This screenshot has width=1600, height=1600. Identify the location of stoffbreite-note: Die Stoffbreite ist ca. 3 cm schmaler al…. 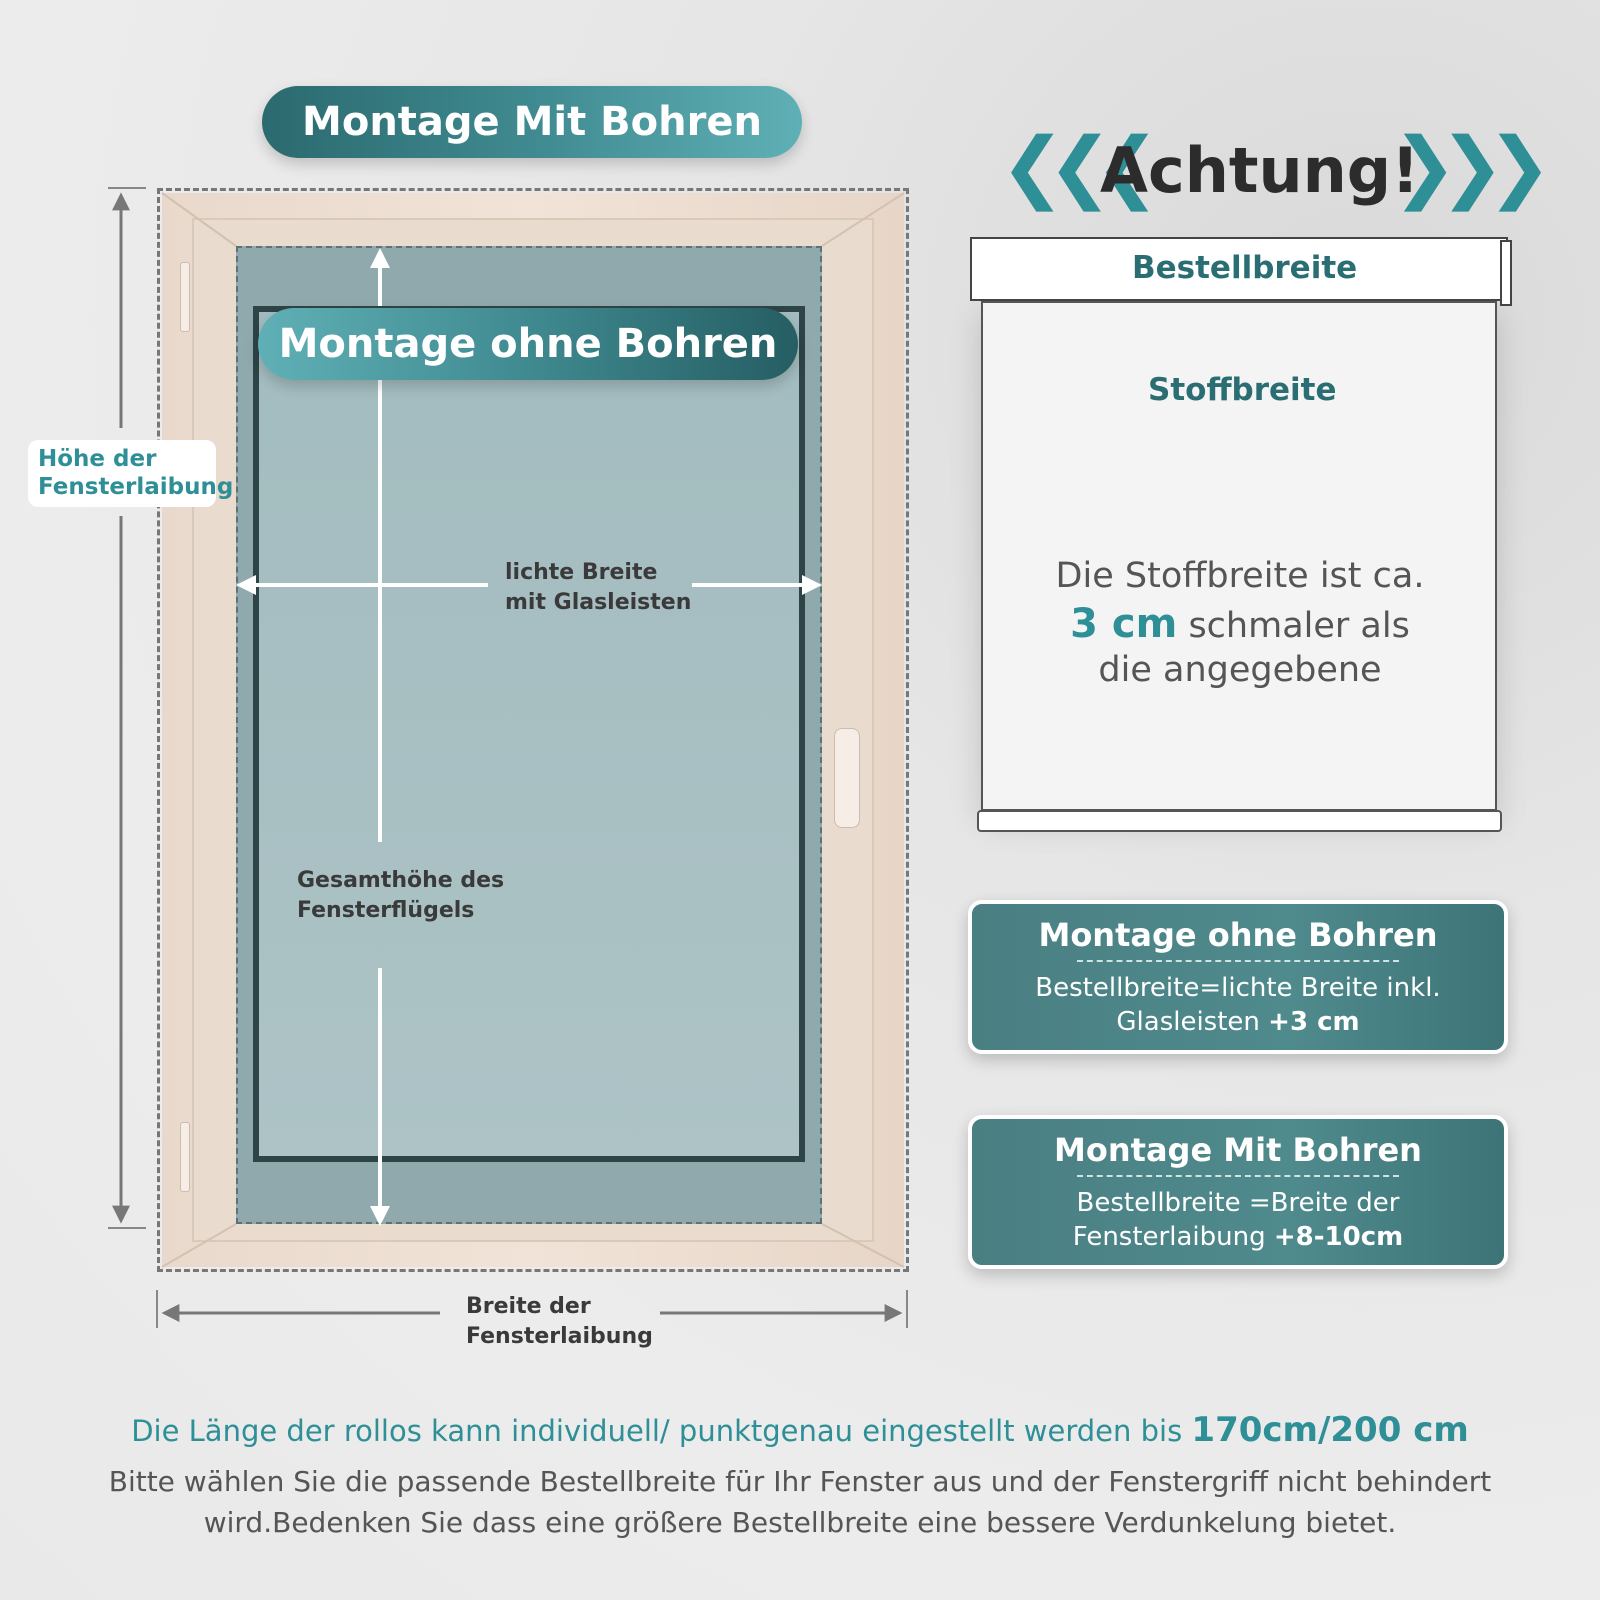
(1240, 624).